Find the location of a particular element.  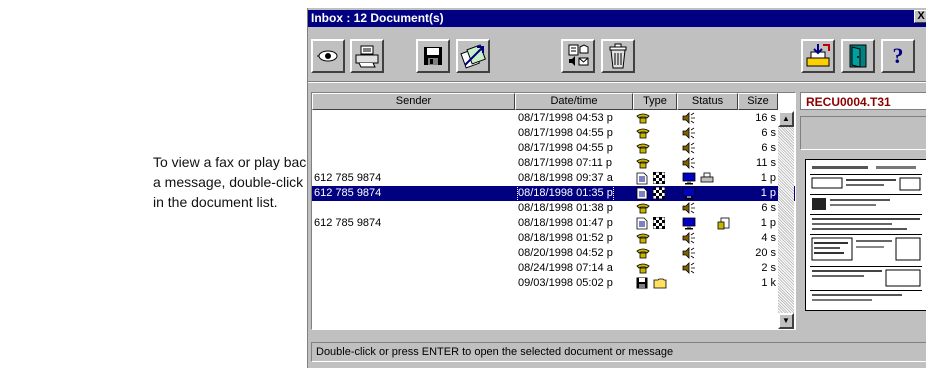

close-button: X is located at coordinates (920, 16).